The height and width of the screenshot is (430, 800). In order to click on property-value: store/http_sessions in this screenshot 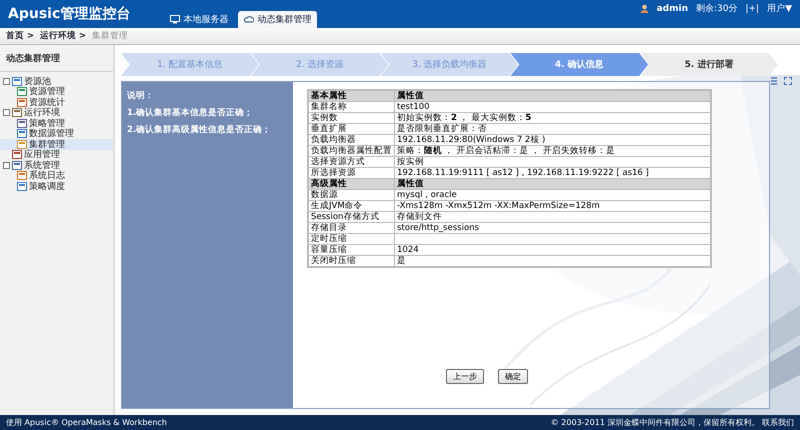, I will do `click(552, 228)`.